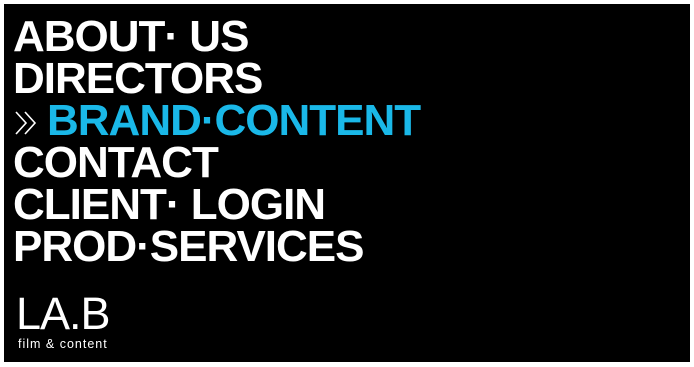 The height and width of the screenshot is (367, 694). Describe the element at coordinates (216, 163) in the screenshot. I see `nav-item-contact: CONTACT` at that location.